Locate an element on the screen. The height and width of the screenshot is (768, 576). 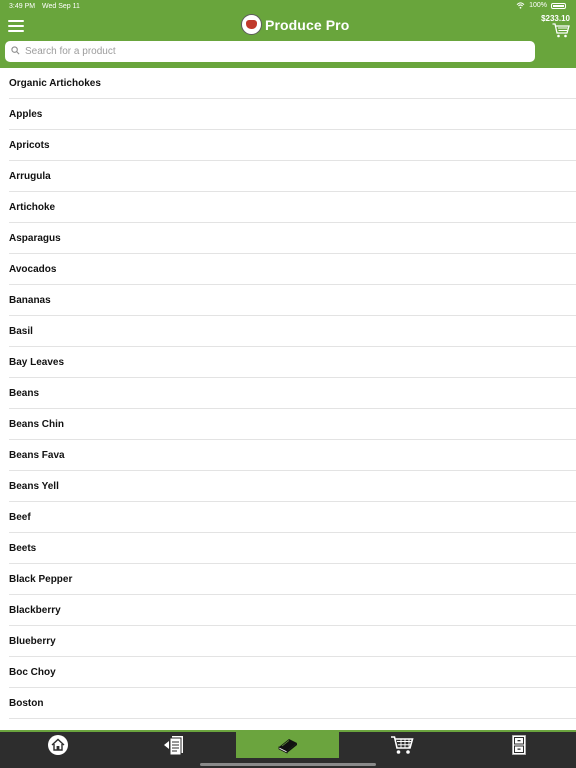
product-list-item: Basil is located at coordinates (292, 331).